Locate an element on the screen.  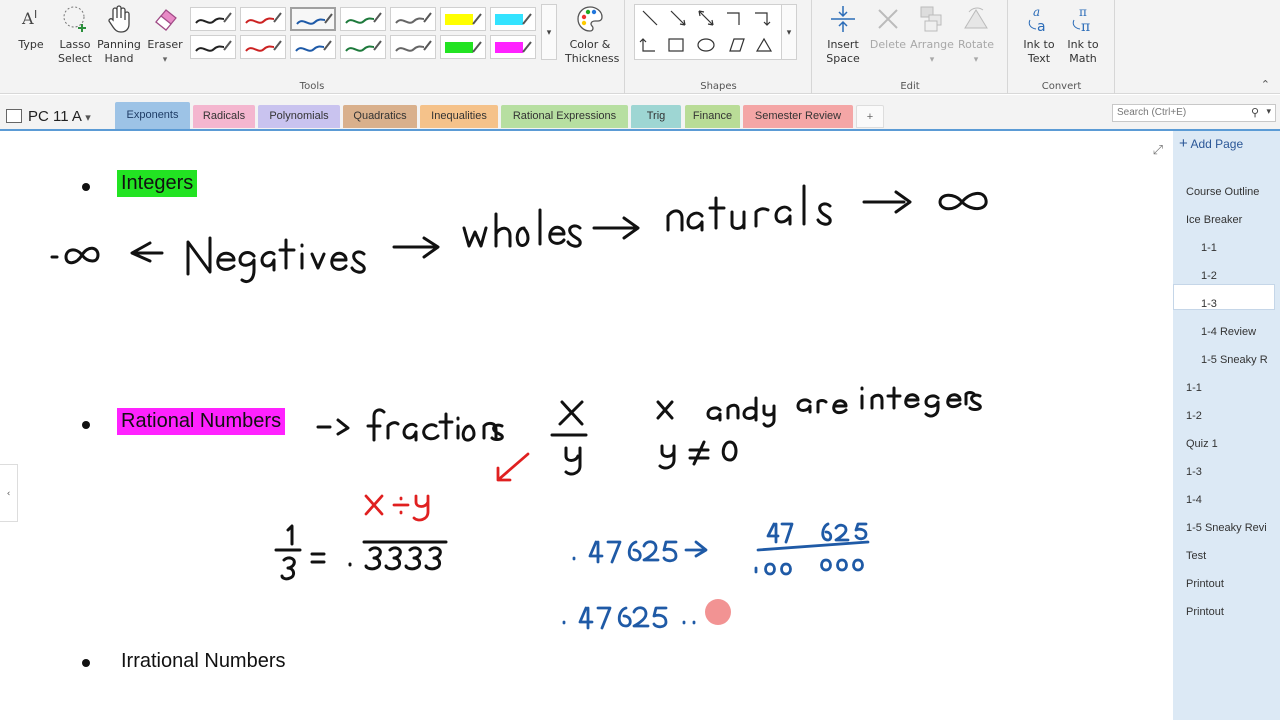
page-list-item: Test is located at coordinates (1196, 556).